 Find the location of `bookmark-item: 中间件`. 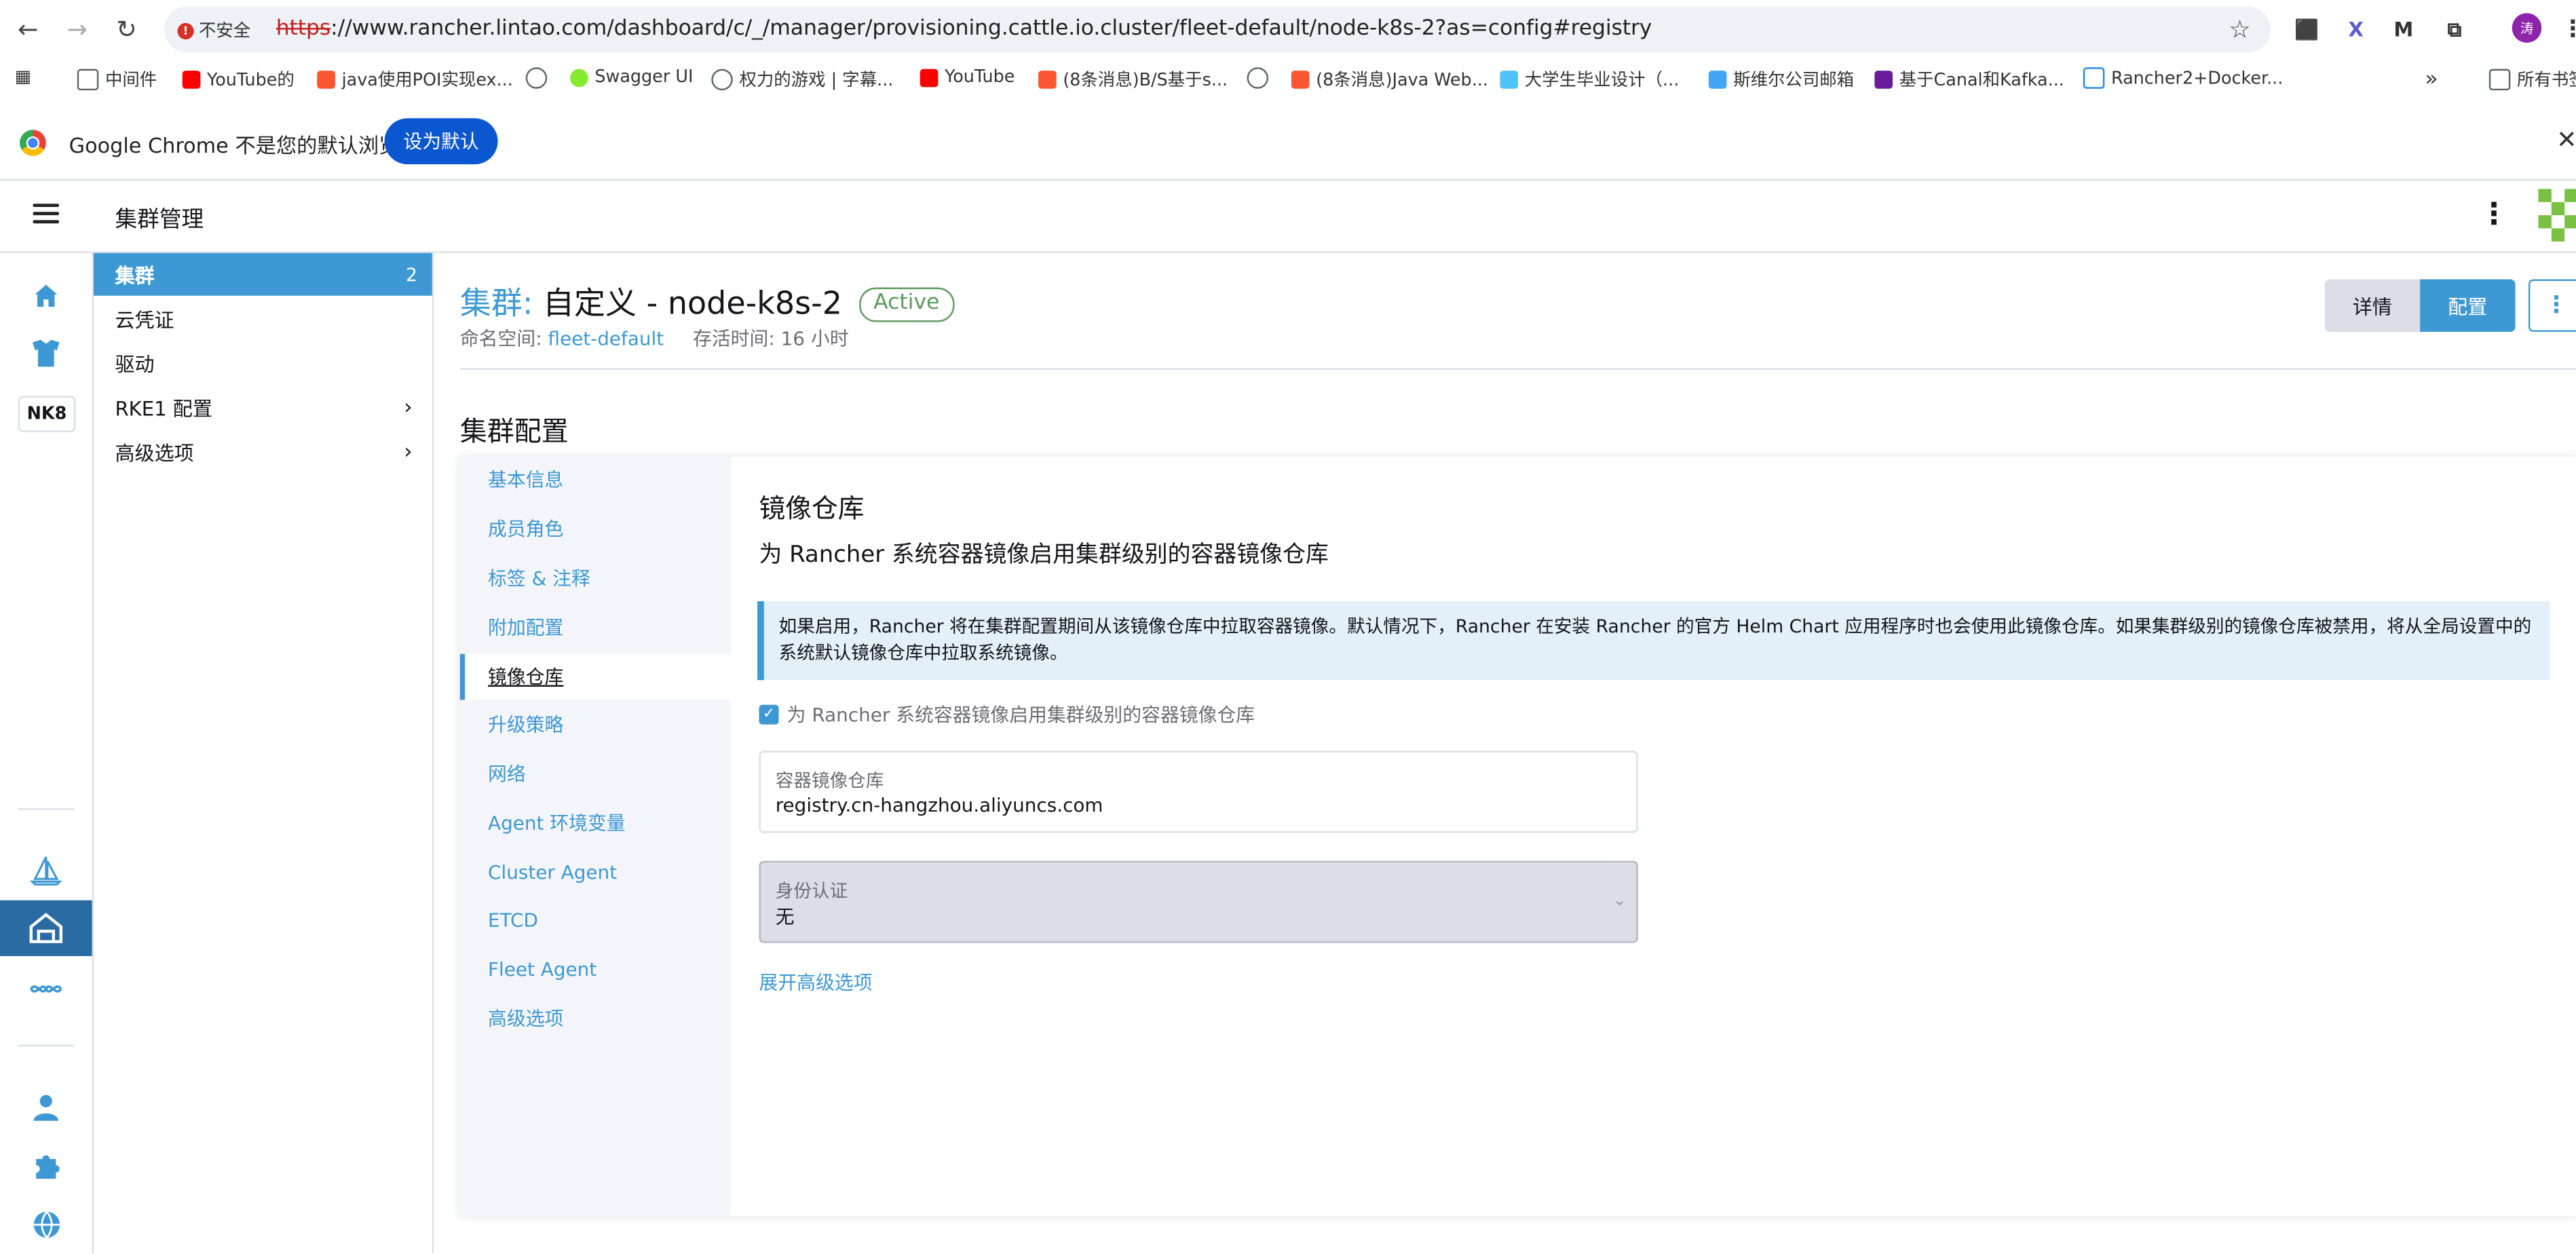

bookmark-item: 中间件 is located at coordinates (117, 79).